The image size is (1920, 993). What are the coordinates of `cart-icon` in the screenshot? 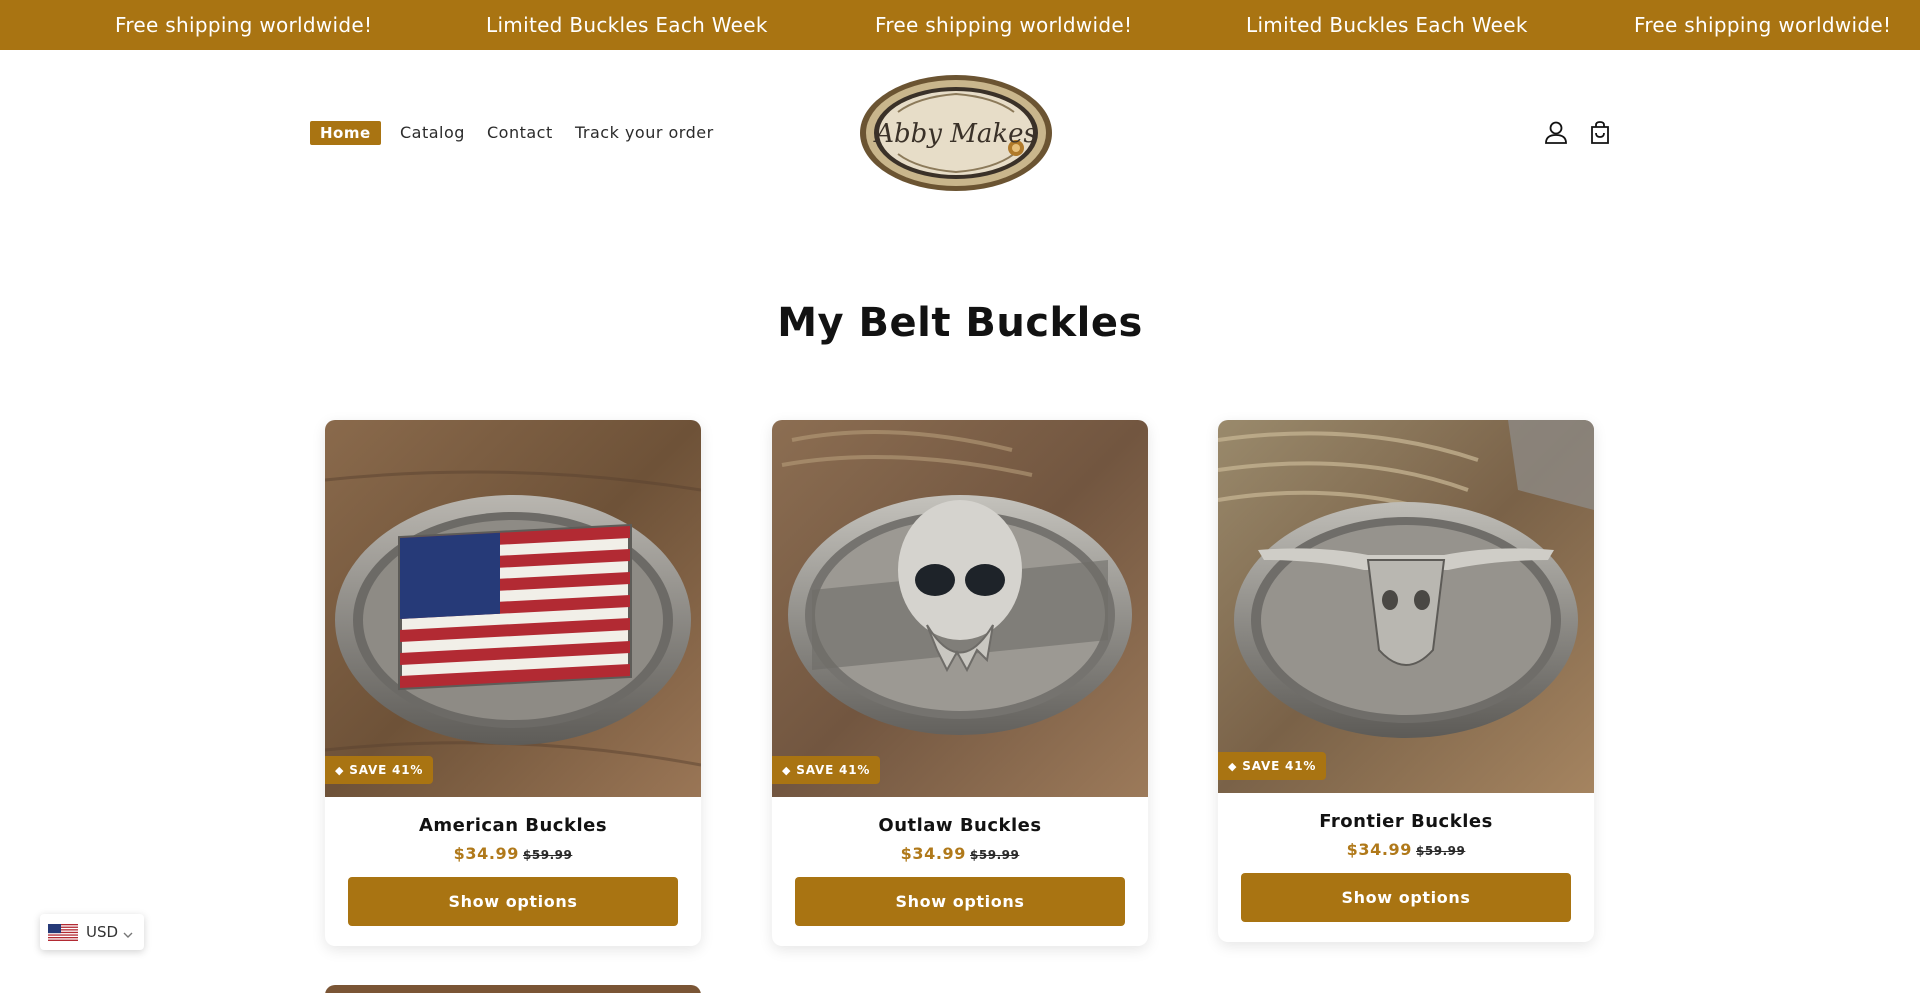 It's located at (1600, 133).